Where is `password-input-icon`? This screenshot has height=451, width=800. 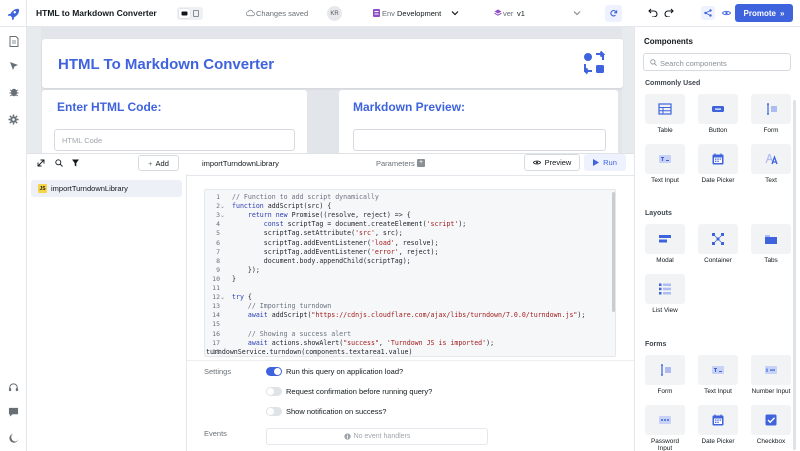
password-input-icon is located at coordinates (665, 420).